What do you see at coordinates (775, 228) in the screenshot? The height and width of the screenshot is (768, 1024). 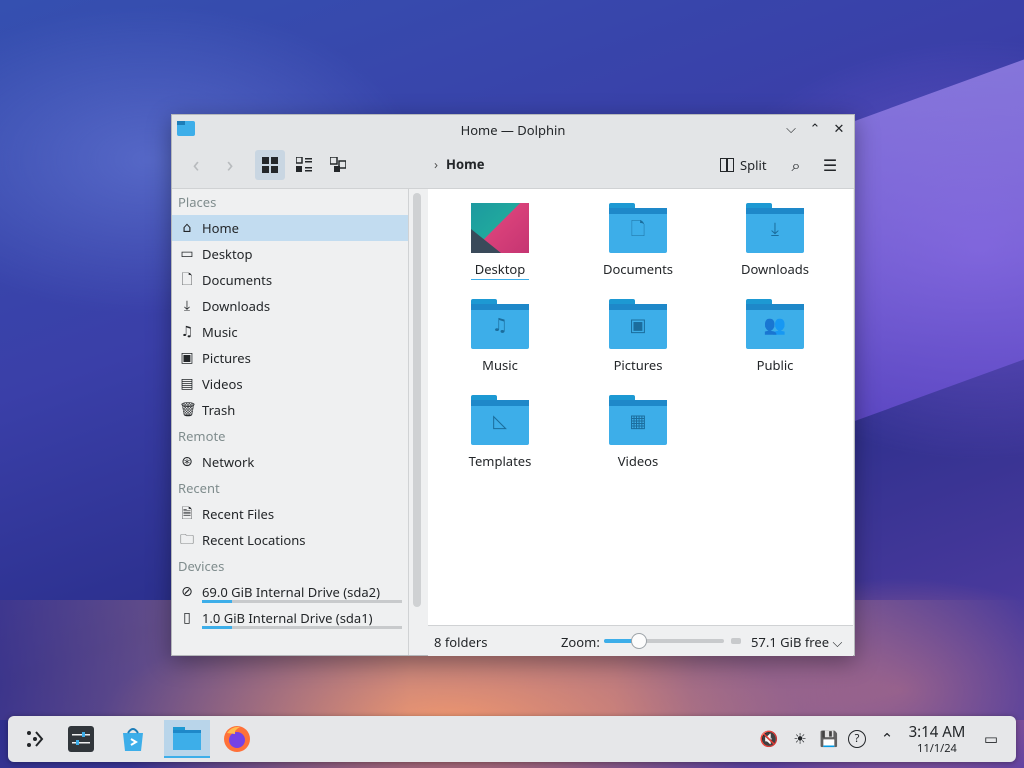 I see `folder-downloads-icon: ⤓` at bounding box center [775, 228].